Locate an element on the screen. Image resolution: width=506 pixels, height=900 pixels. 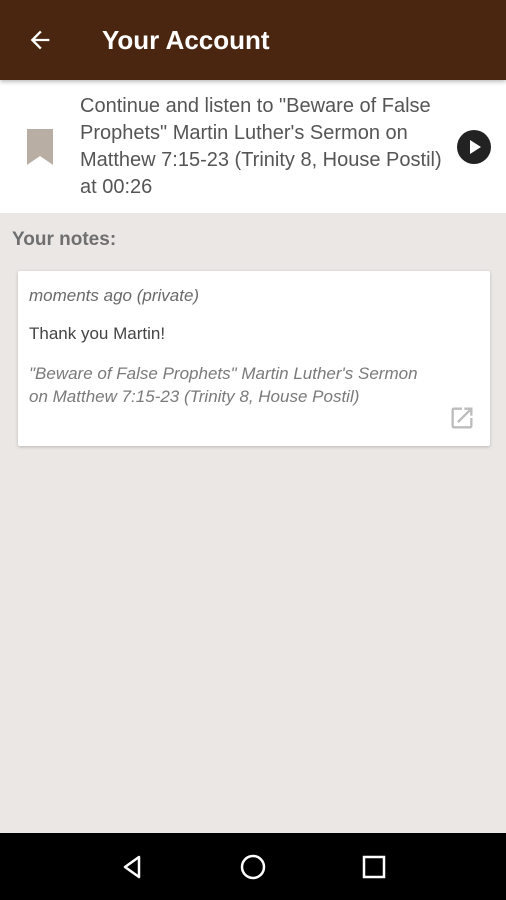
back-button is located at coordinates (40, 40).